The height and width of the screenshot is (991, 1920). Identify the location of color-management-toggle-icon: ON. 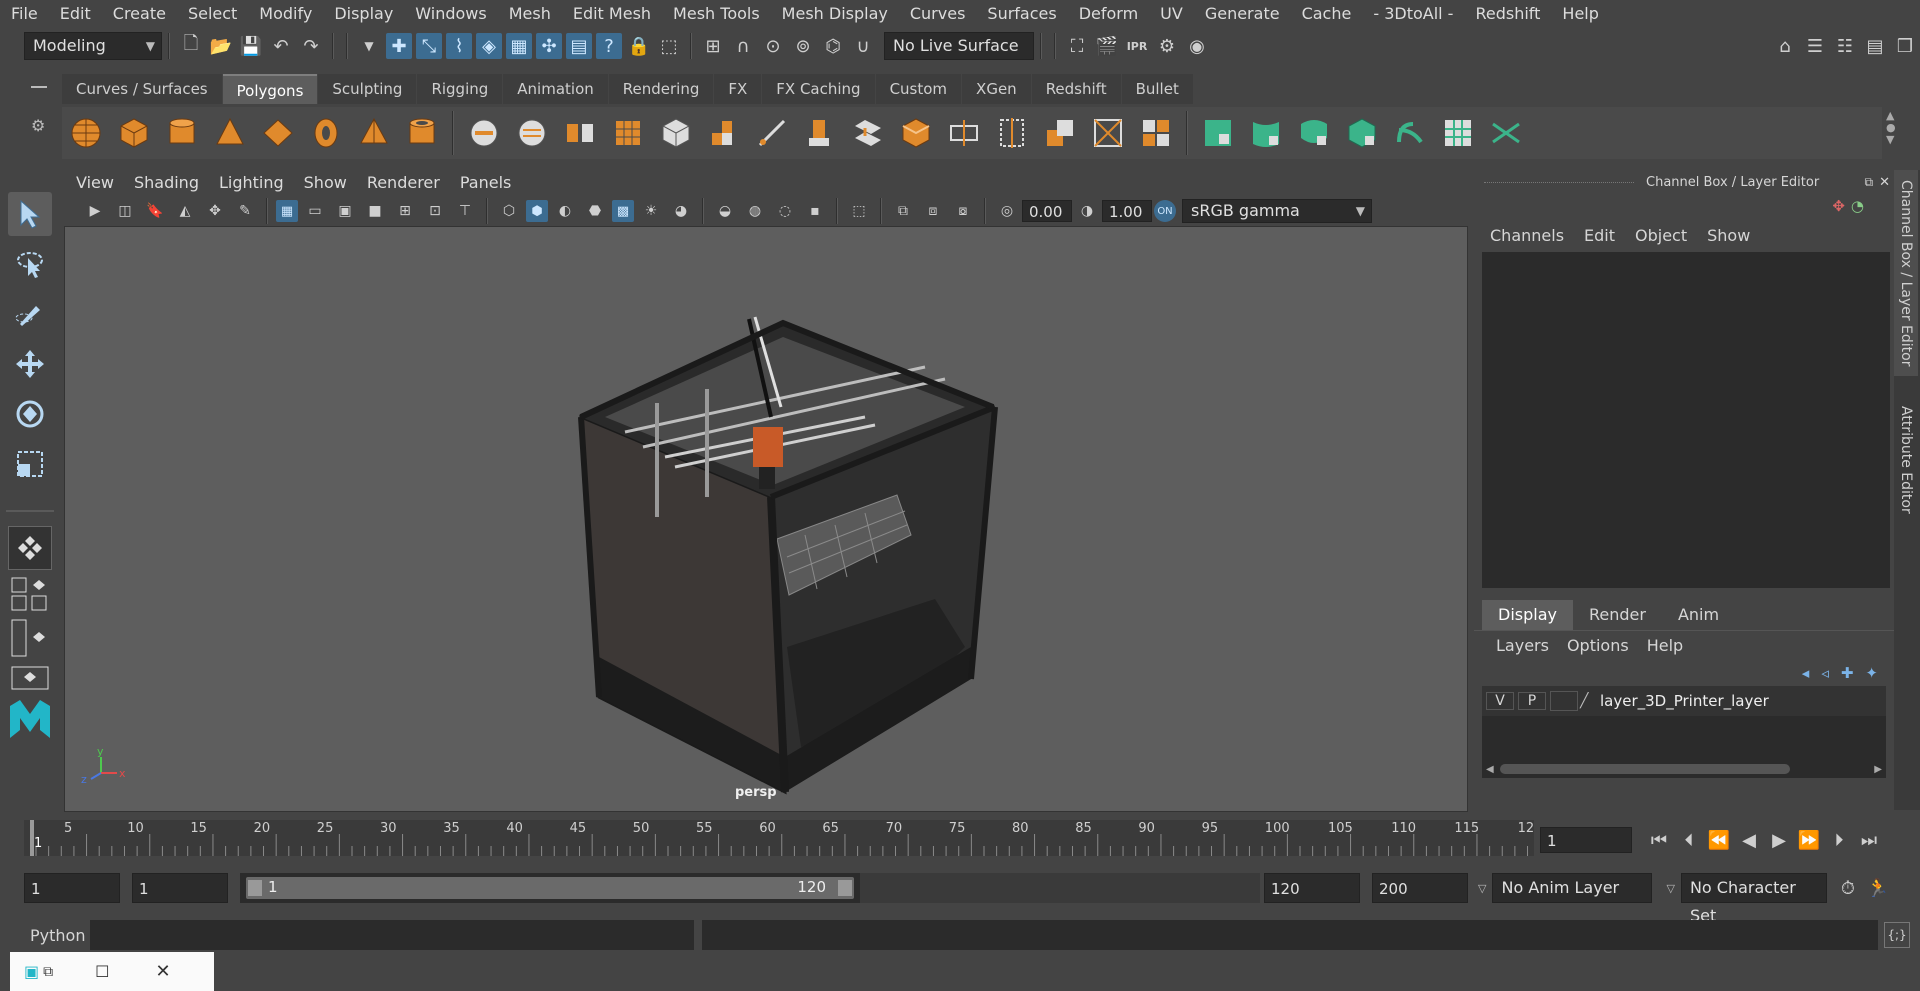
(1165, 211).